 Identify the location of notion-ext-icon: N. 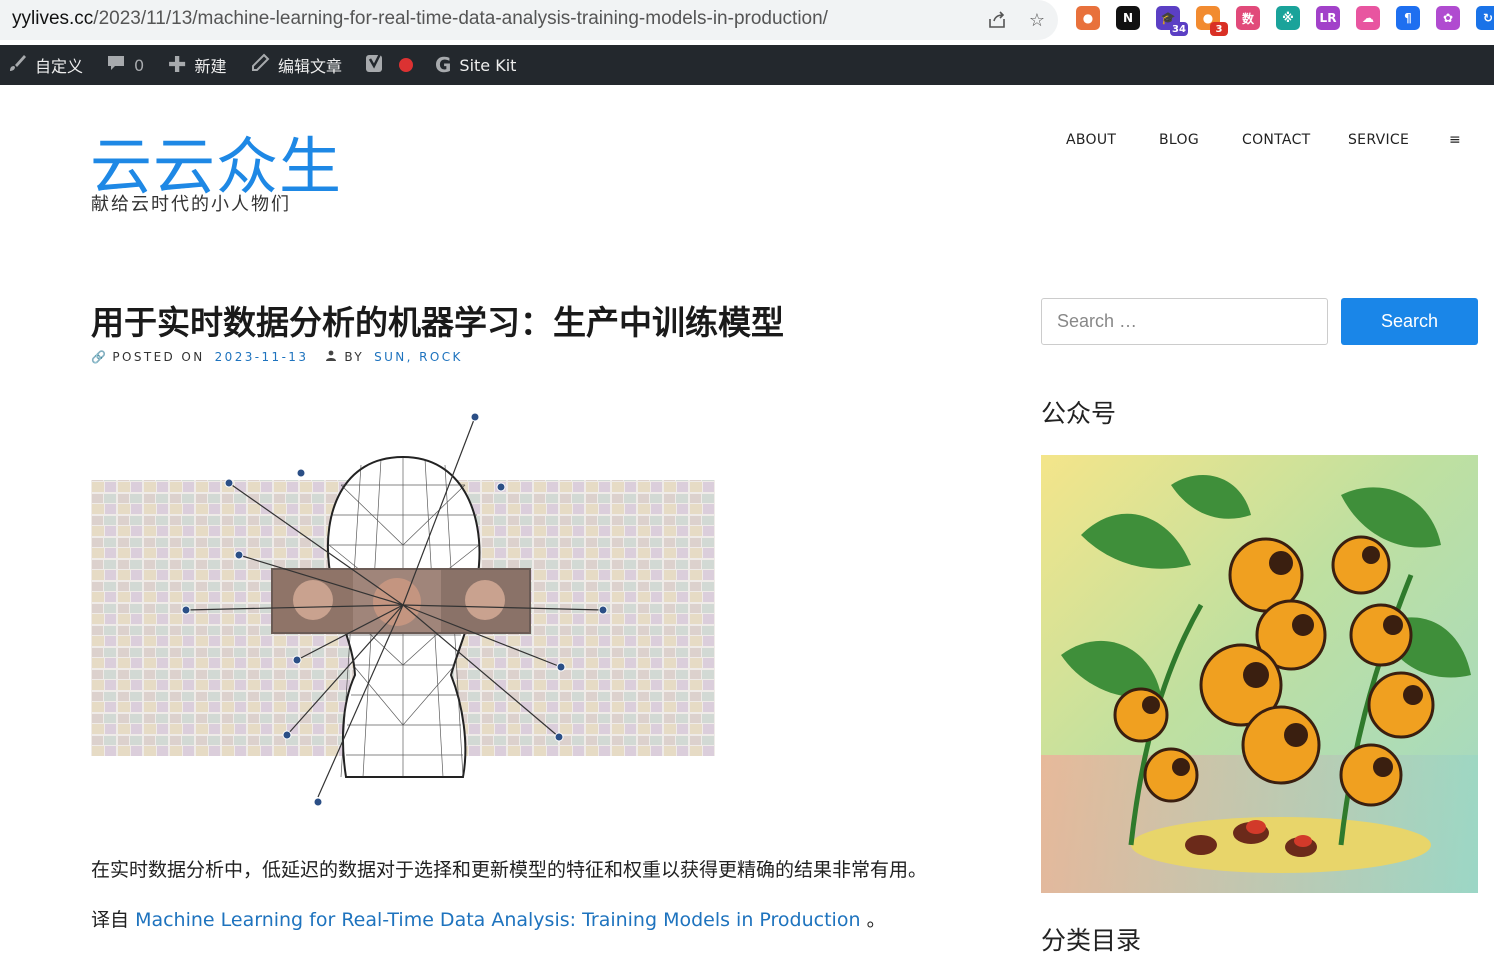
(1128, 18).